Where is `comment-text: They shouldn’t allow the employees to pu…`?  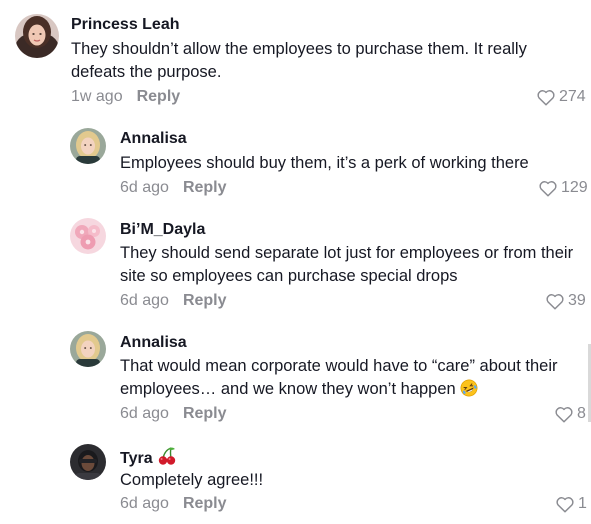 comment-text: They shouldn’t allow the employees to pu… is located at coordinates (299, 60).